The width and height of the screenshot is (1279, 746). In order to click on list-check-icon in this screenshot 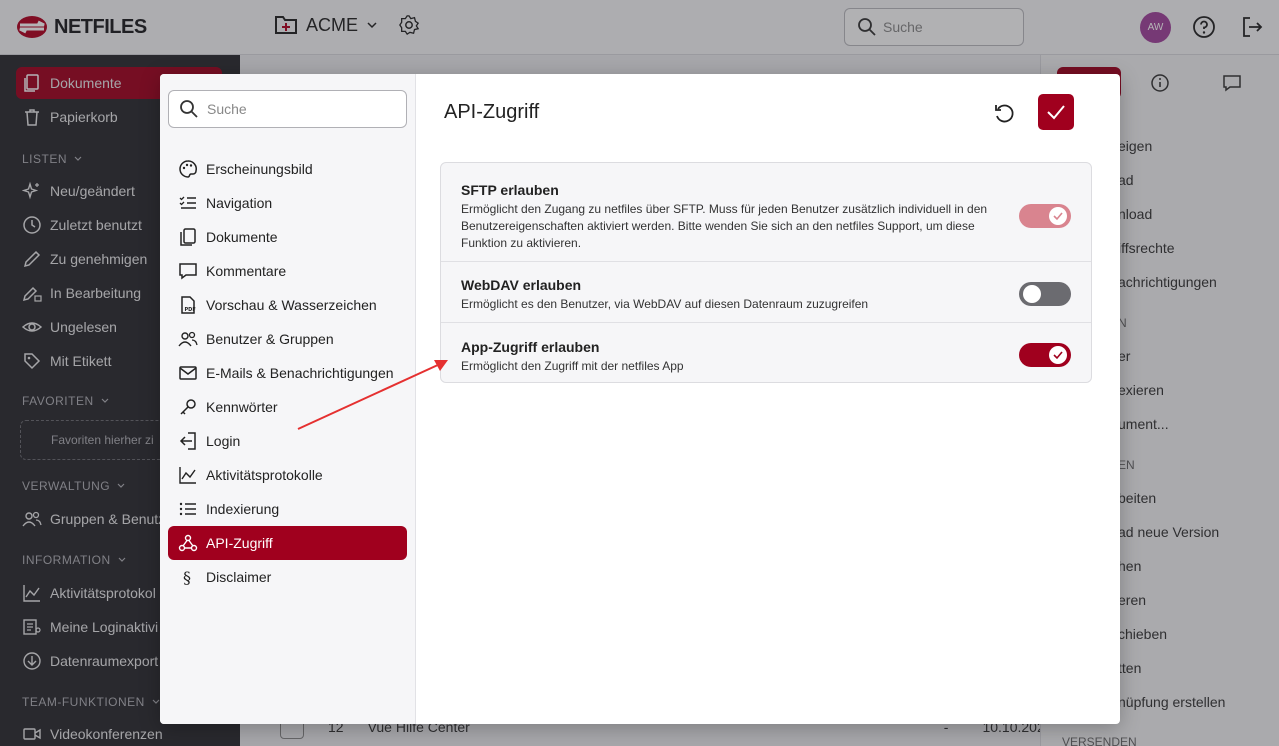, I will do `click(187, 202)`.